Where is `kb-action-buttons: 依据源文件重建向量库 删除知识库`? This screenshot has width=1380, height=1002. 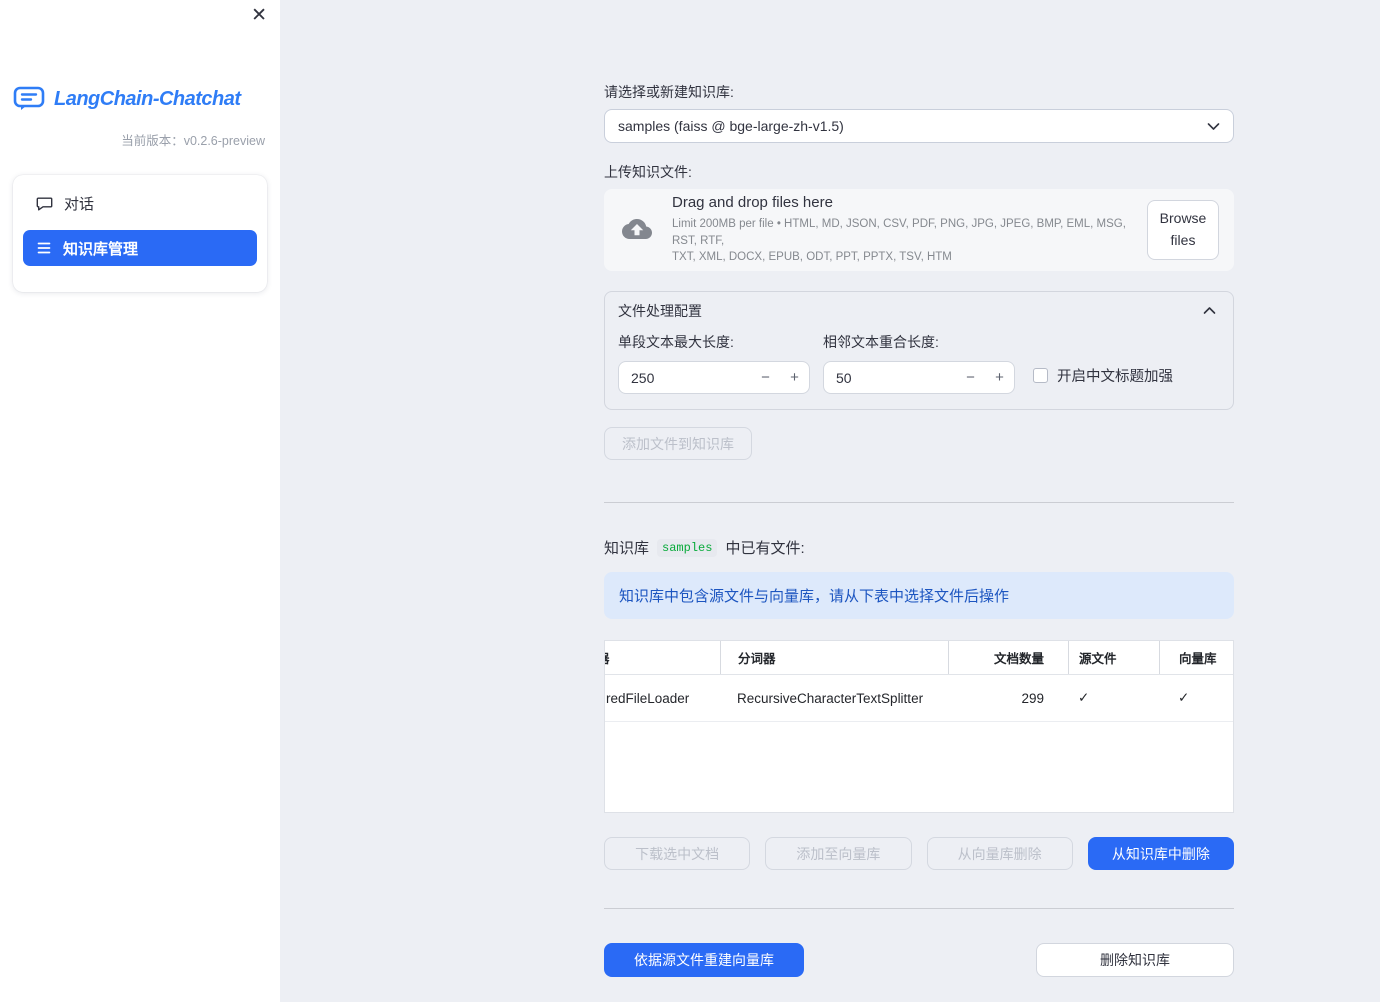 kb-action-buttons: 依据源文件重建向量库 删除知识库 is located at coordinates (919, 960).